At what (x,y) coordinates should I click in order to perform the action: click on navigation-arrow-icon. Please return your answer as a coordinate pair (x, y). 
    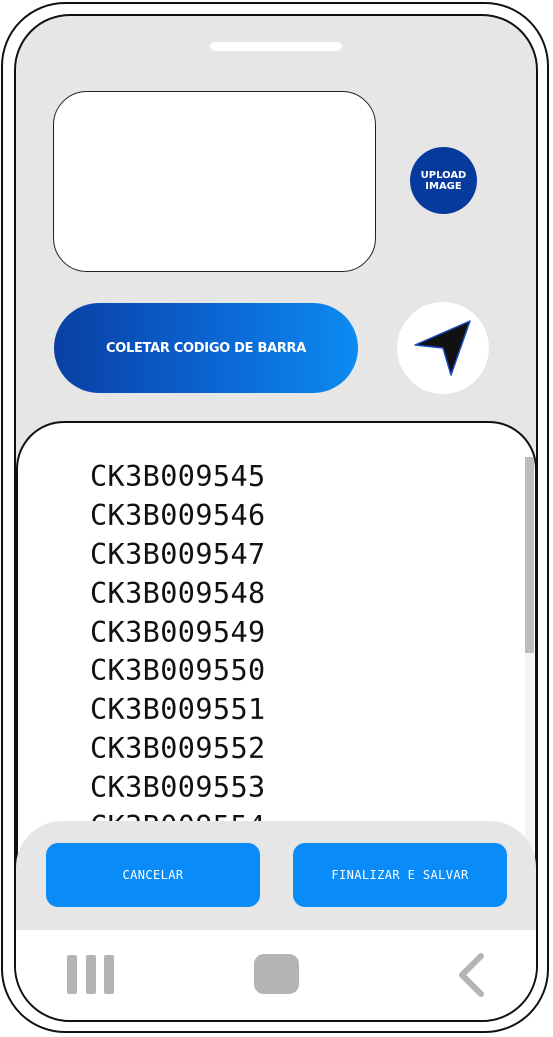
    Looking at the image, I should click on (442, 348).